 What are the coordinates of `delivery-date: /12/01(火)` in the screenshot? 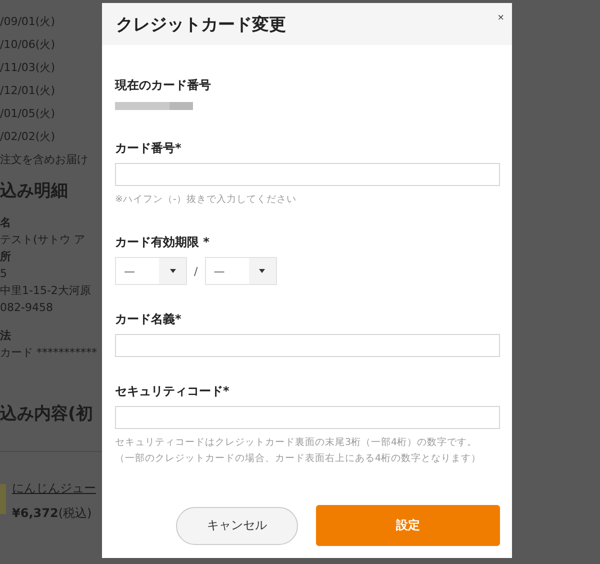 It's located at (27, 91).